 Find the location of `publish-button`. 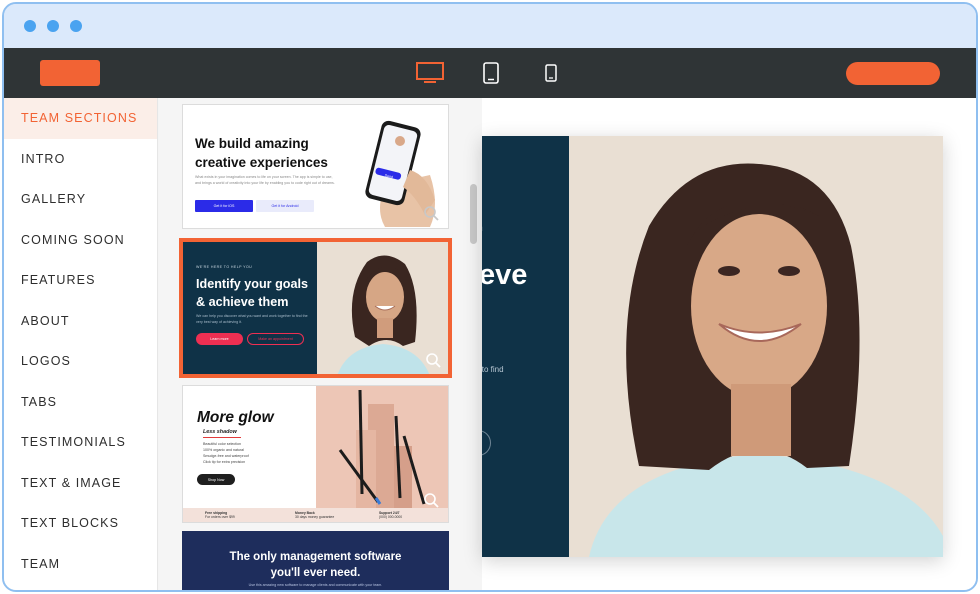

publish-button is located at coordinates (893, 73).